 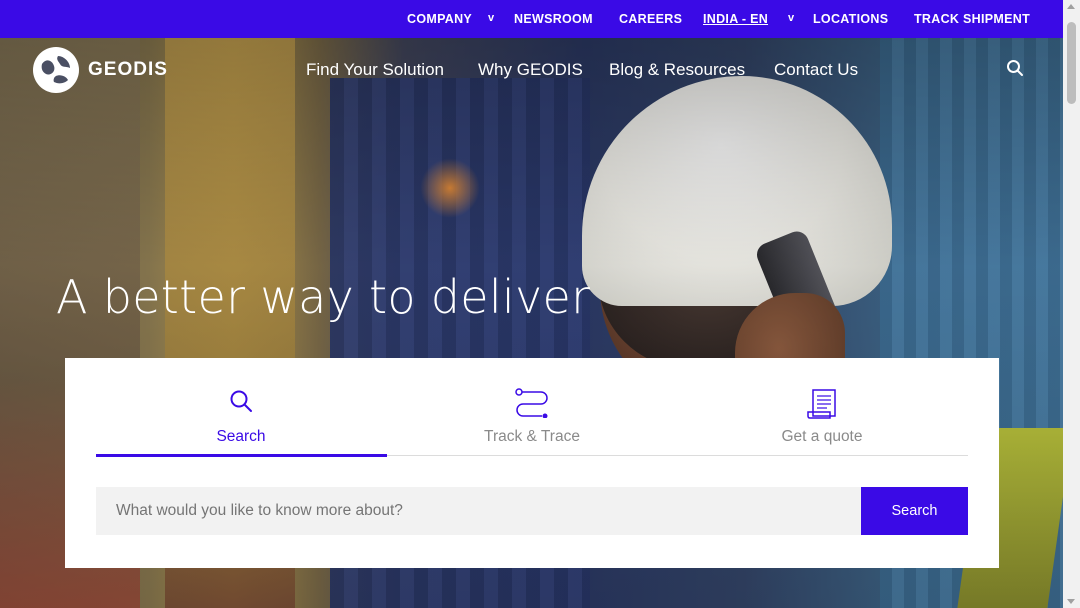 I want to click on brand-name: GEODIS, so click(x=128, y=69).